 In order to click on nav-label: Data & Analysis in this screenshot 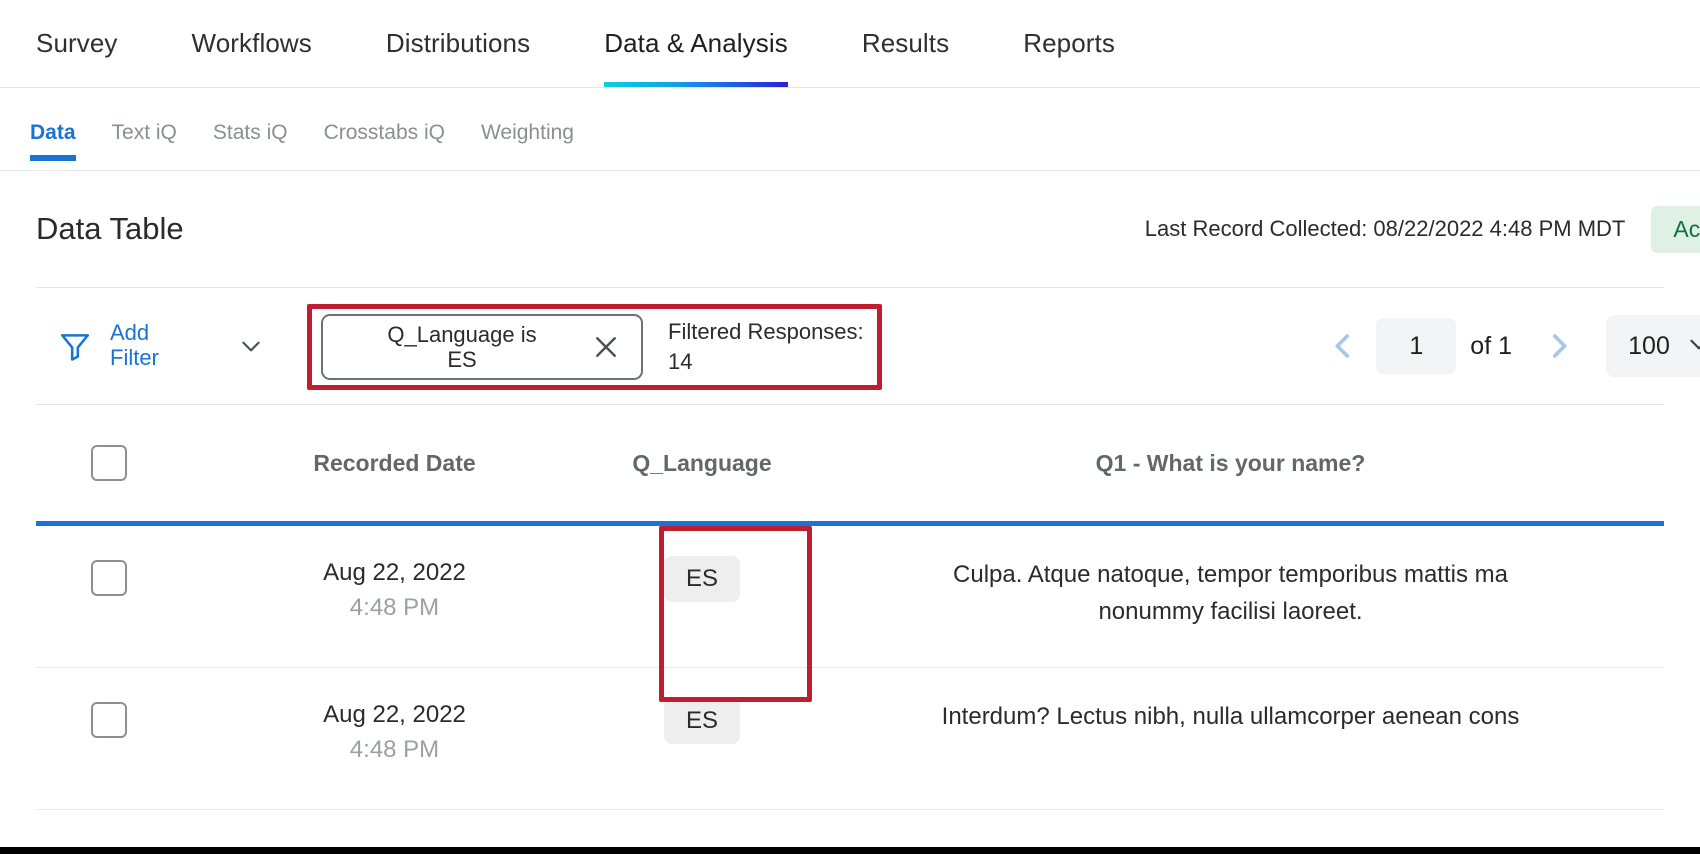, I will do `click(696, 43)`.